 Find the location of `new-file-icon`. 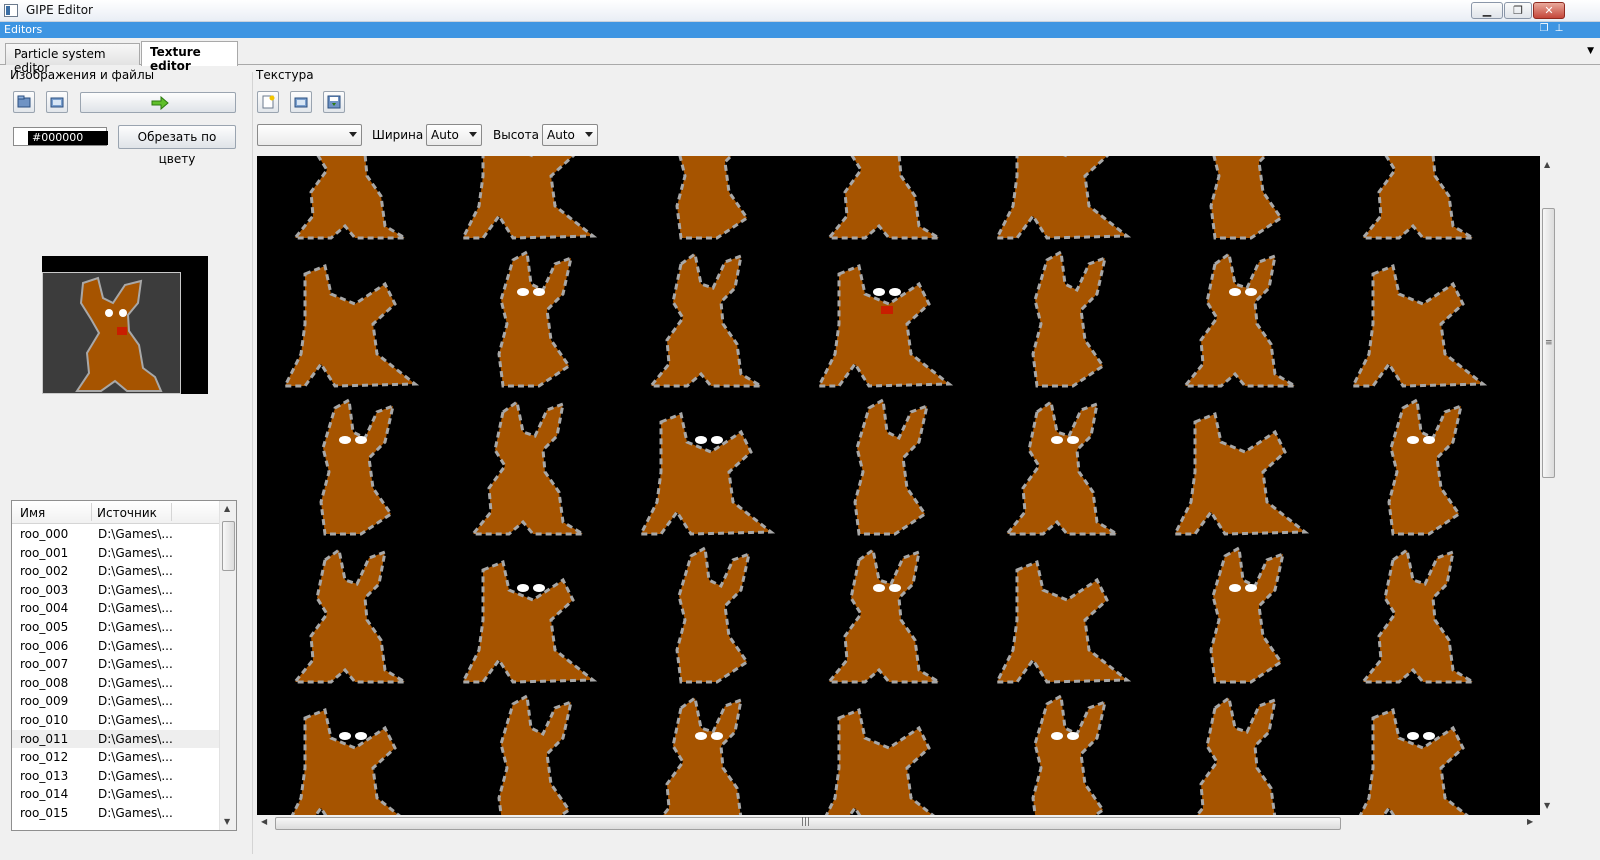

new-file-icon is located at coordinates (268, 102).